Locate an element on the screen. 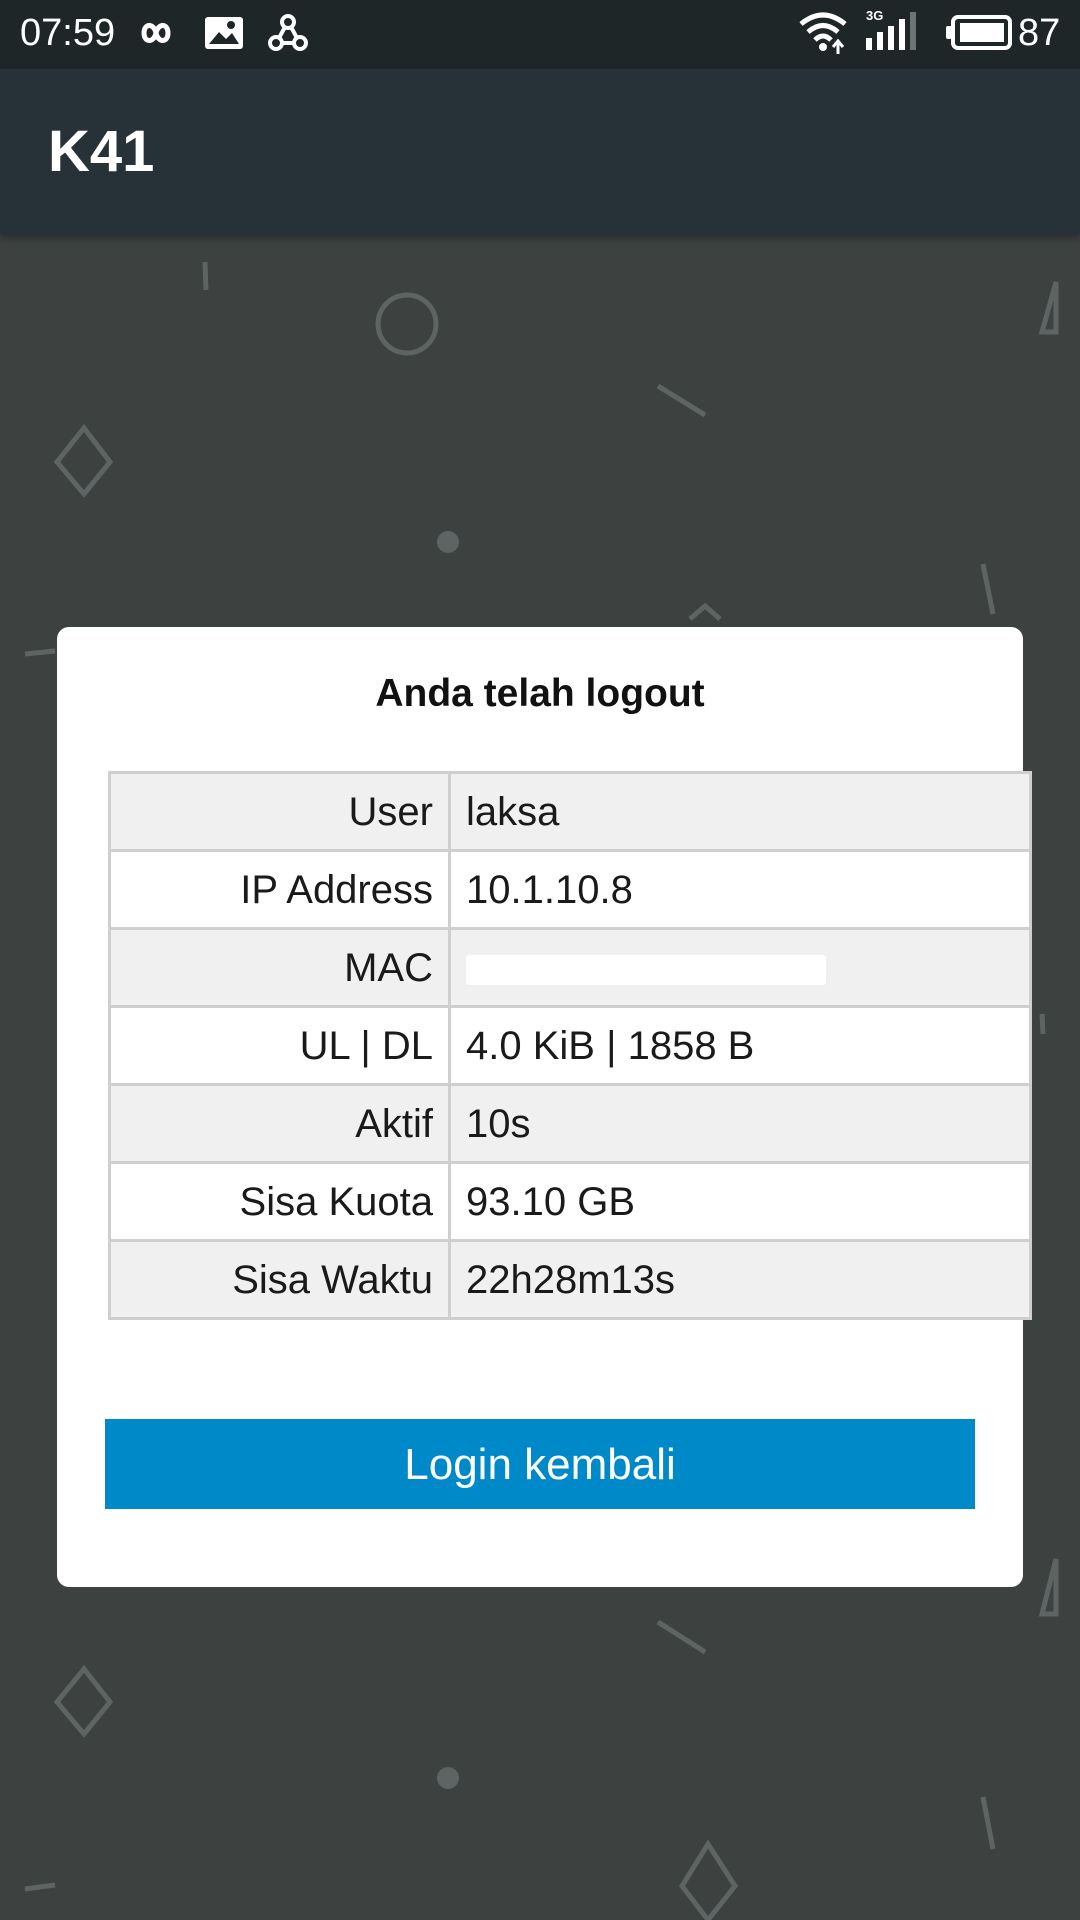  share-hub-icon is located at coordinates (288, 35).